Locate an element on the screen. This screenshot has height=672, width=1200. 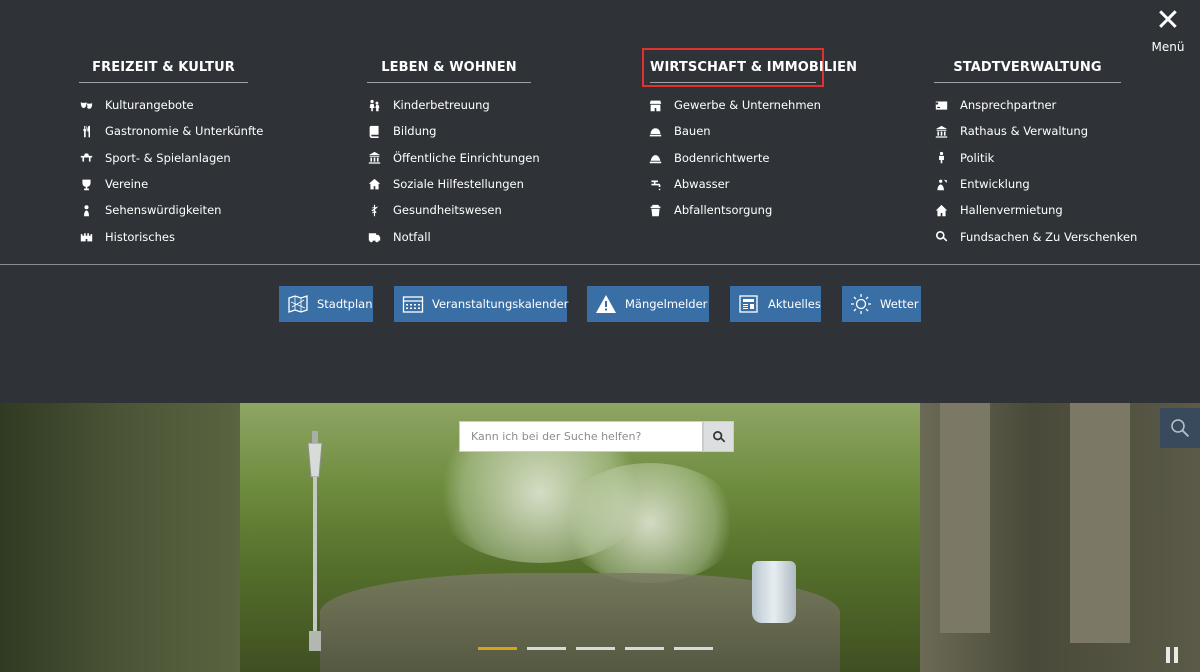
playground-icon is located at coordinates (86, 158).